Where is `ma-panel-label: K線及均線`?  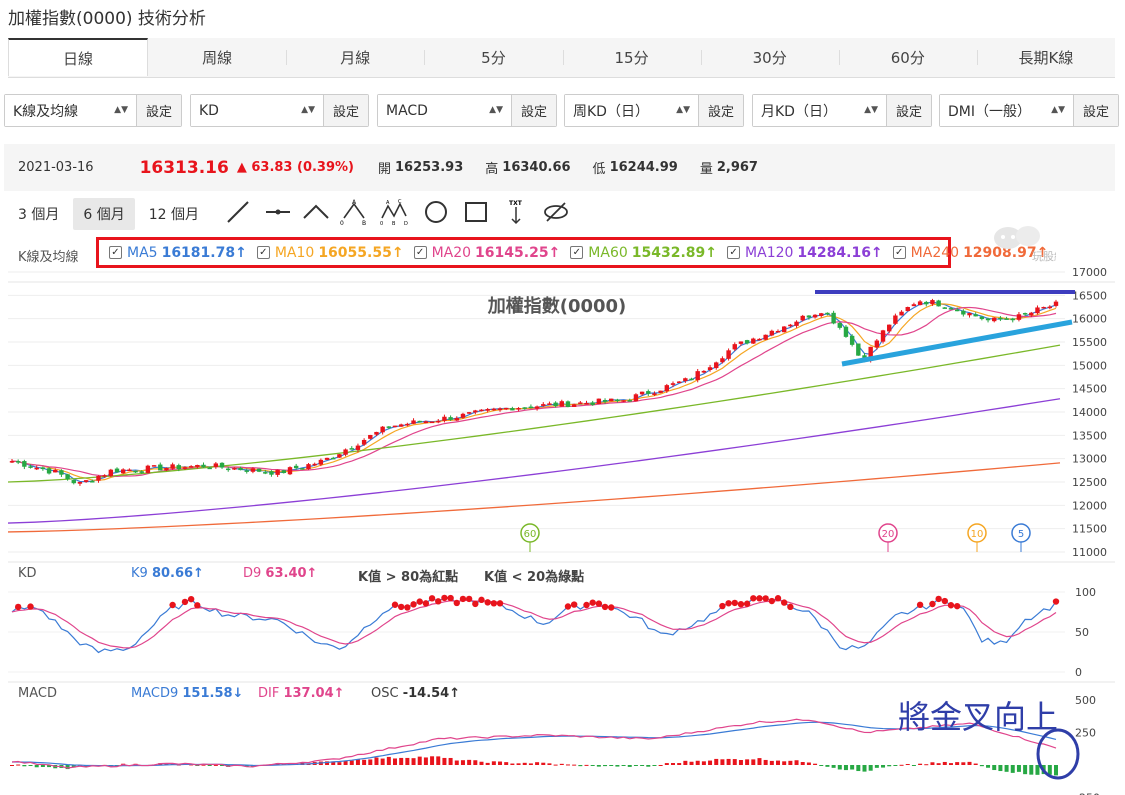 ma-panel-label: K線及均線 is located at coordinates (48, 257).